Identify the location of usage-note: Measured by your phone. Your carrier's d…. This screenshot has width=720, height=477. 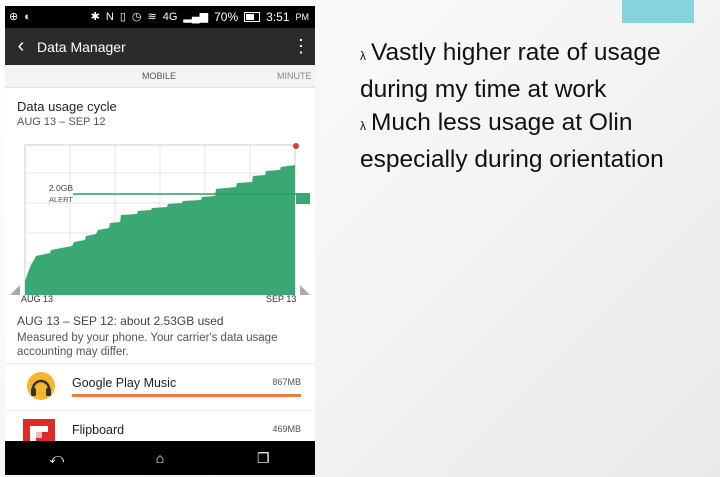
(147, 345).